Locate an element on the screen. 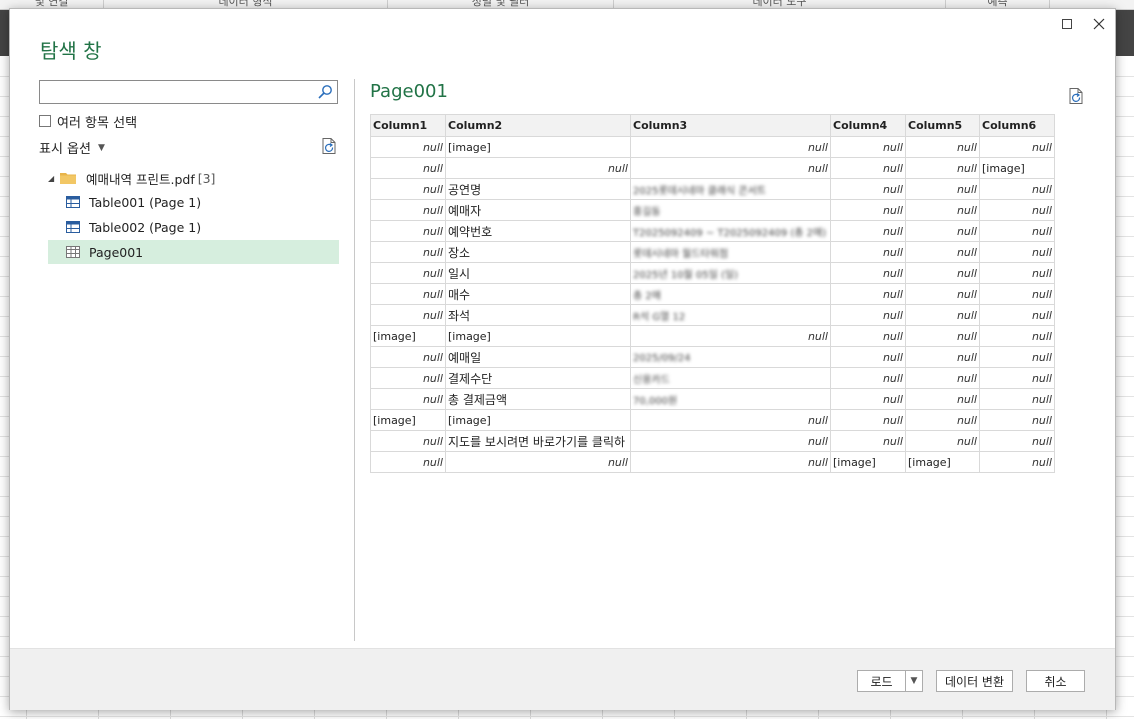  table-cell: 롯데시네마 월드타워점 is located at coordinates (730, 252).